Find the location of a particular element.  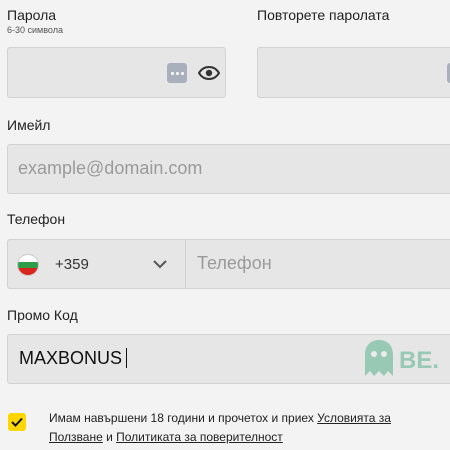

consent-joiner: и is located at coordinates (109, 437).